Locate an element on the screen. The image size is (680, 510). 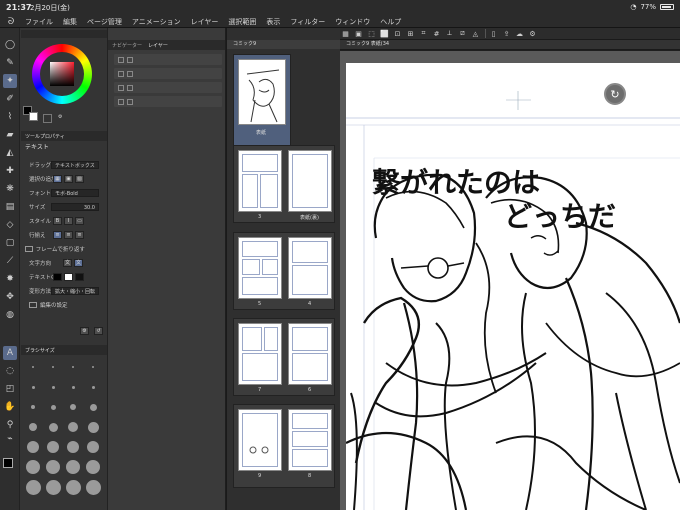
lasso-icon: ◯ is located at coordinates (10, 45).